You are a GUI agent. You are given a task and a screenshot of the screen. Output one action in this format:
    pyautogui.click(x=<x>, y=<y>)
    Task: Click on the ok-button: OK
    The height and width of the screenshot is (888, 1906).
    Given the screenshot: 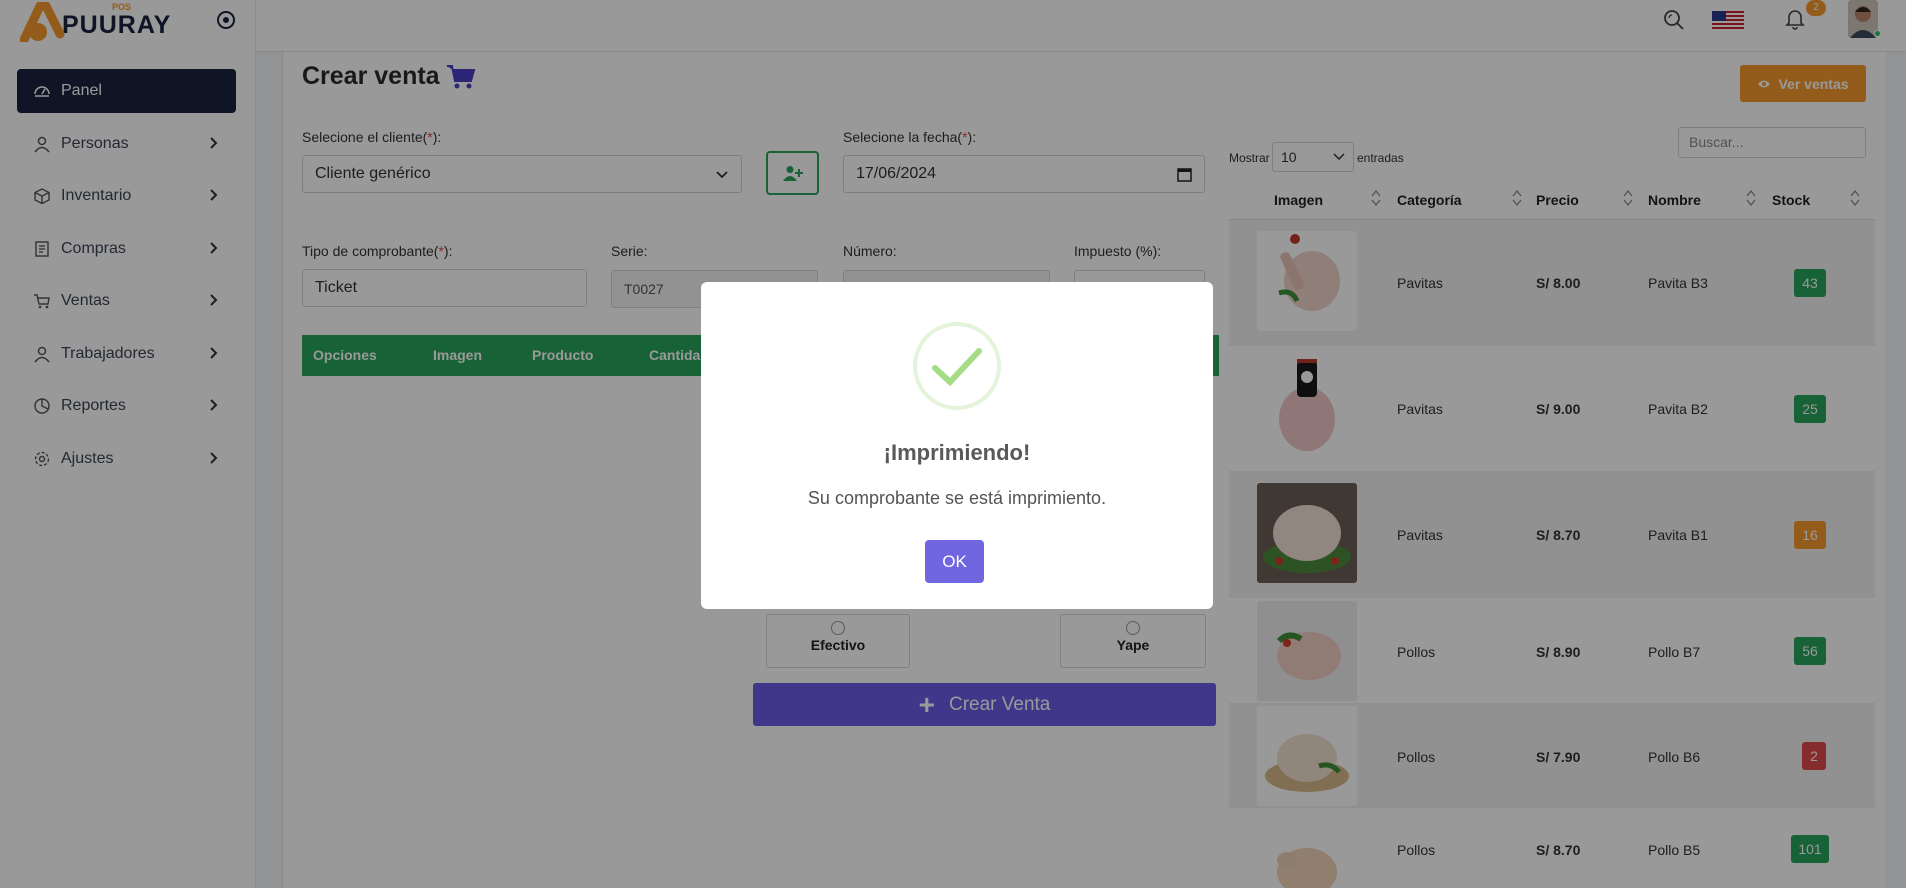 What is the action you would take?
    pyautogui.click(x=954, y=561)
    